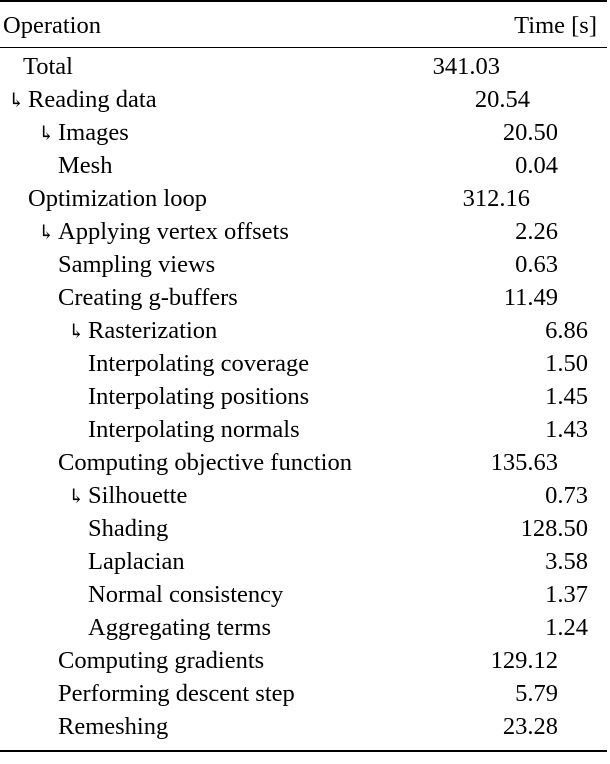  I want to click on table-row: ↳ Applying vertex offsets 2.26, so click(303, 232).